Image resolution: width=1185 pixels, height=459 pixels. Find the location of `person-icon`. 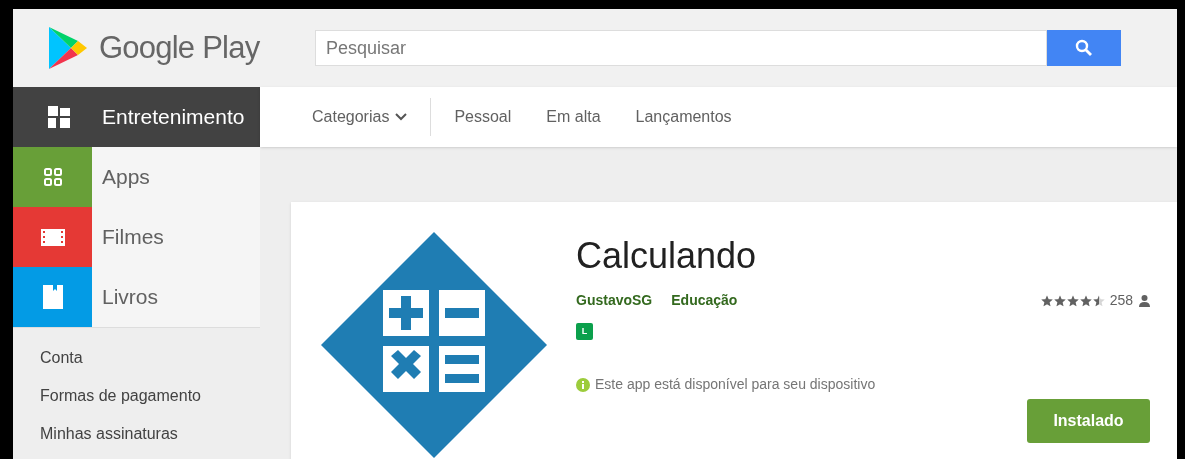

person-icon is located at coordinates (1144, 300).